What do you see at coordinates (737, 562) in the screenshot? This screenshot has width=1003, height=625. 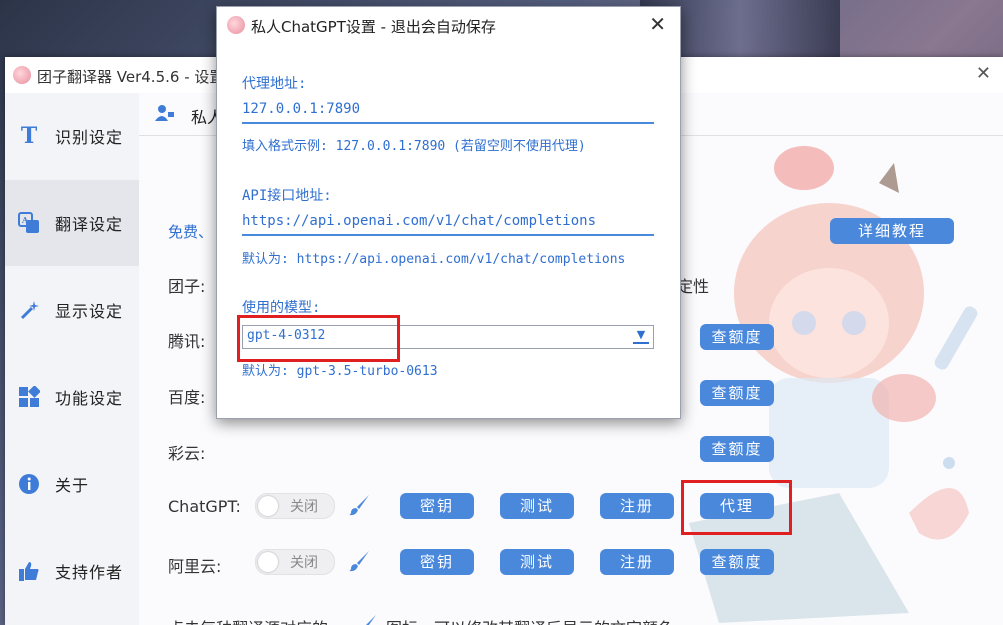 I see `aliyun-quota-button: 查额度` at bounding box center [737, 562].